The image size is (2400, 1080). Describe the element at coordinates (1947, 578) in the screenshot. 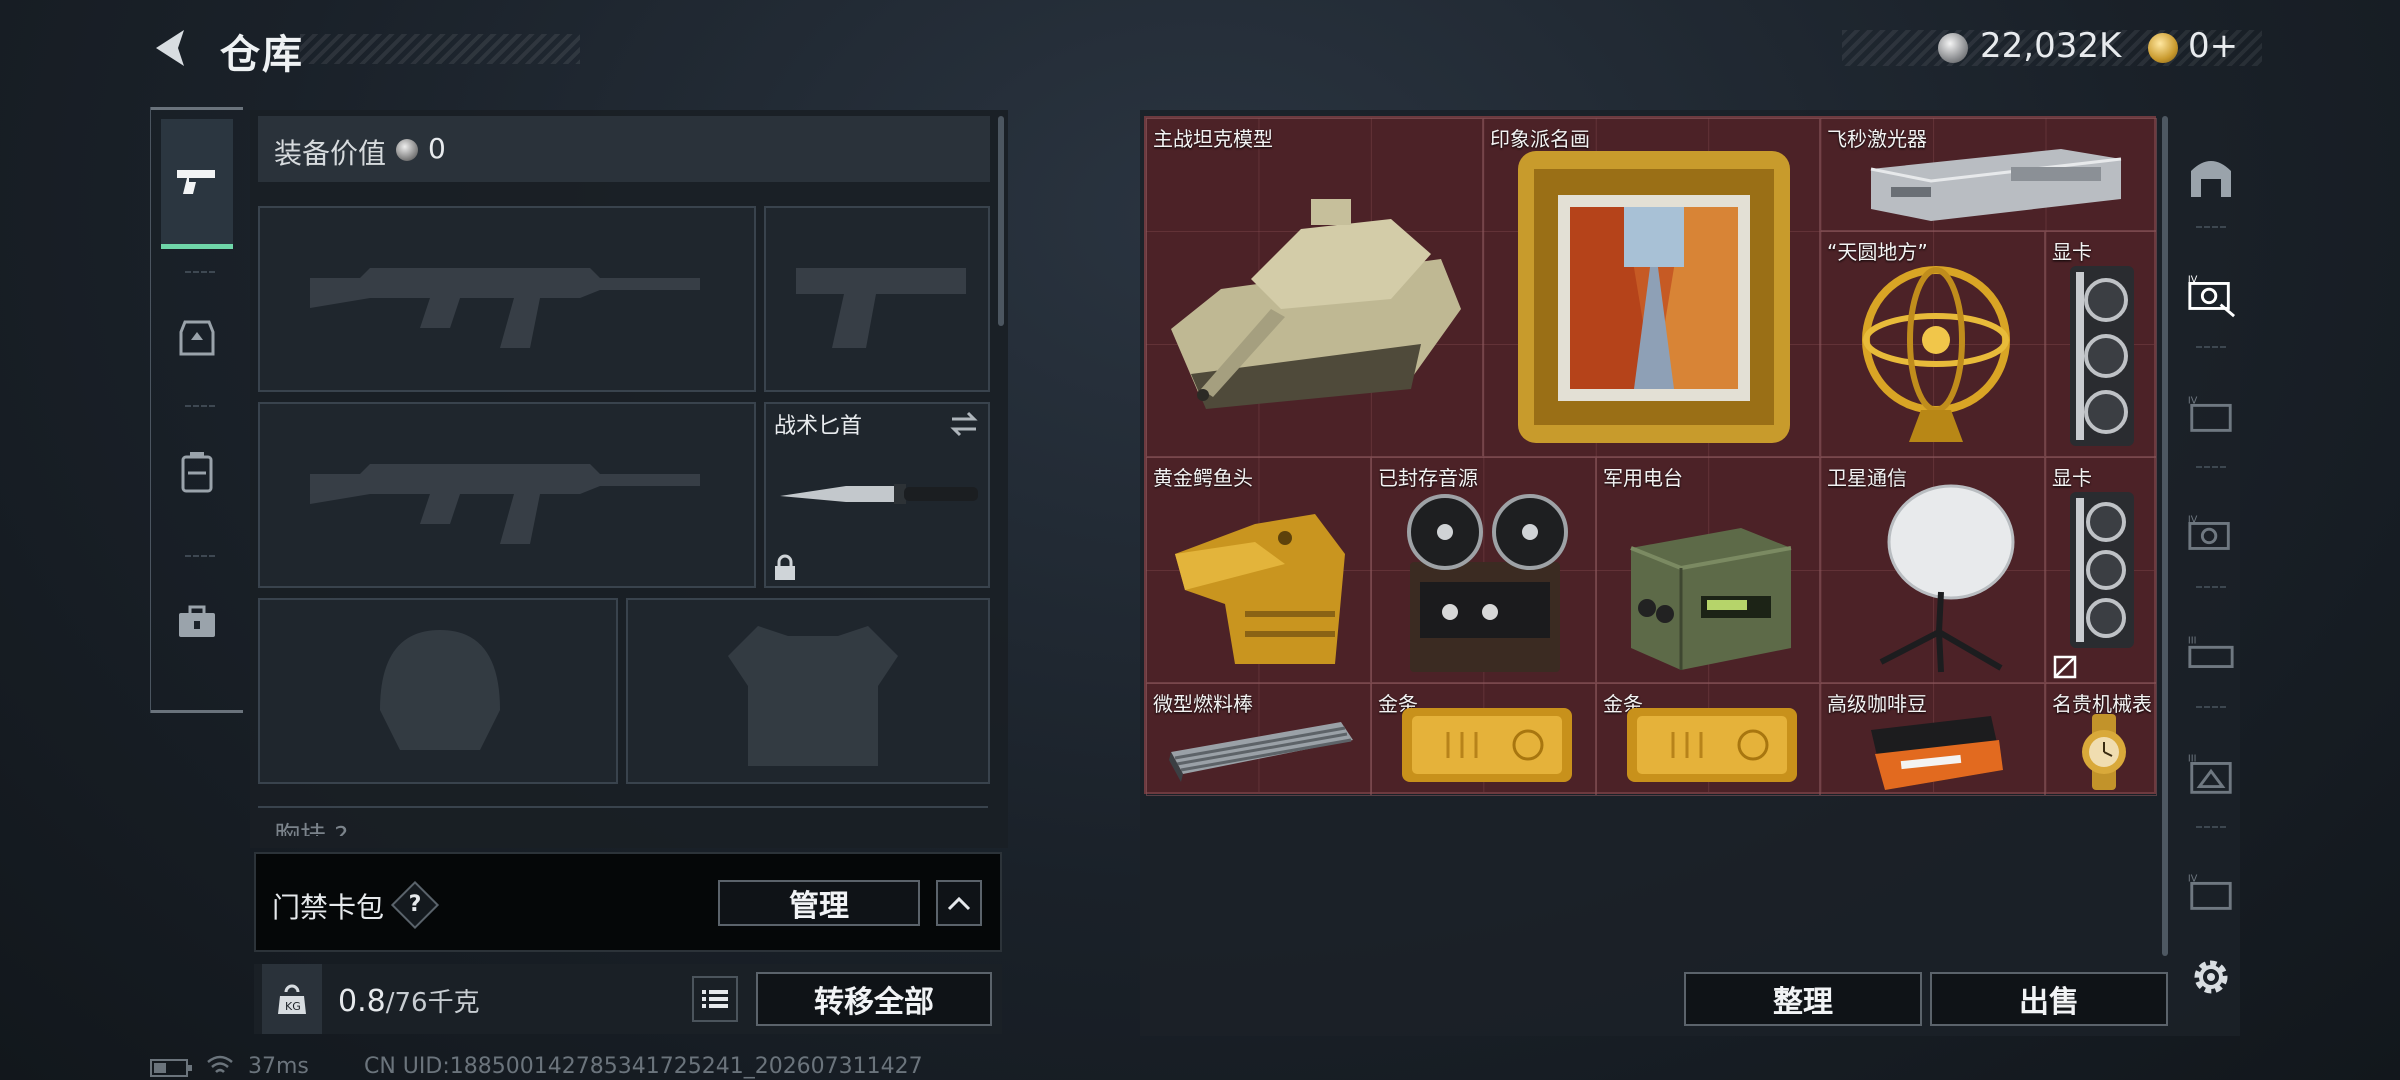

I see `satellite-dish-icon` at that location.